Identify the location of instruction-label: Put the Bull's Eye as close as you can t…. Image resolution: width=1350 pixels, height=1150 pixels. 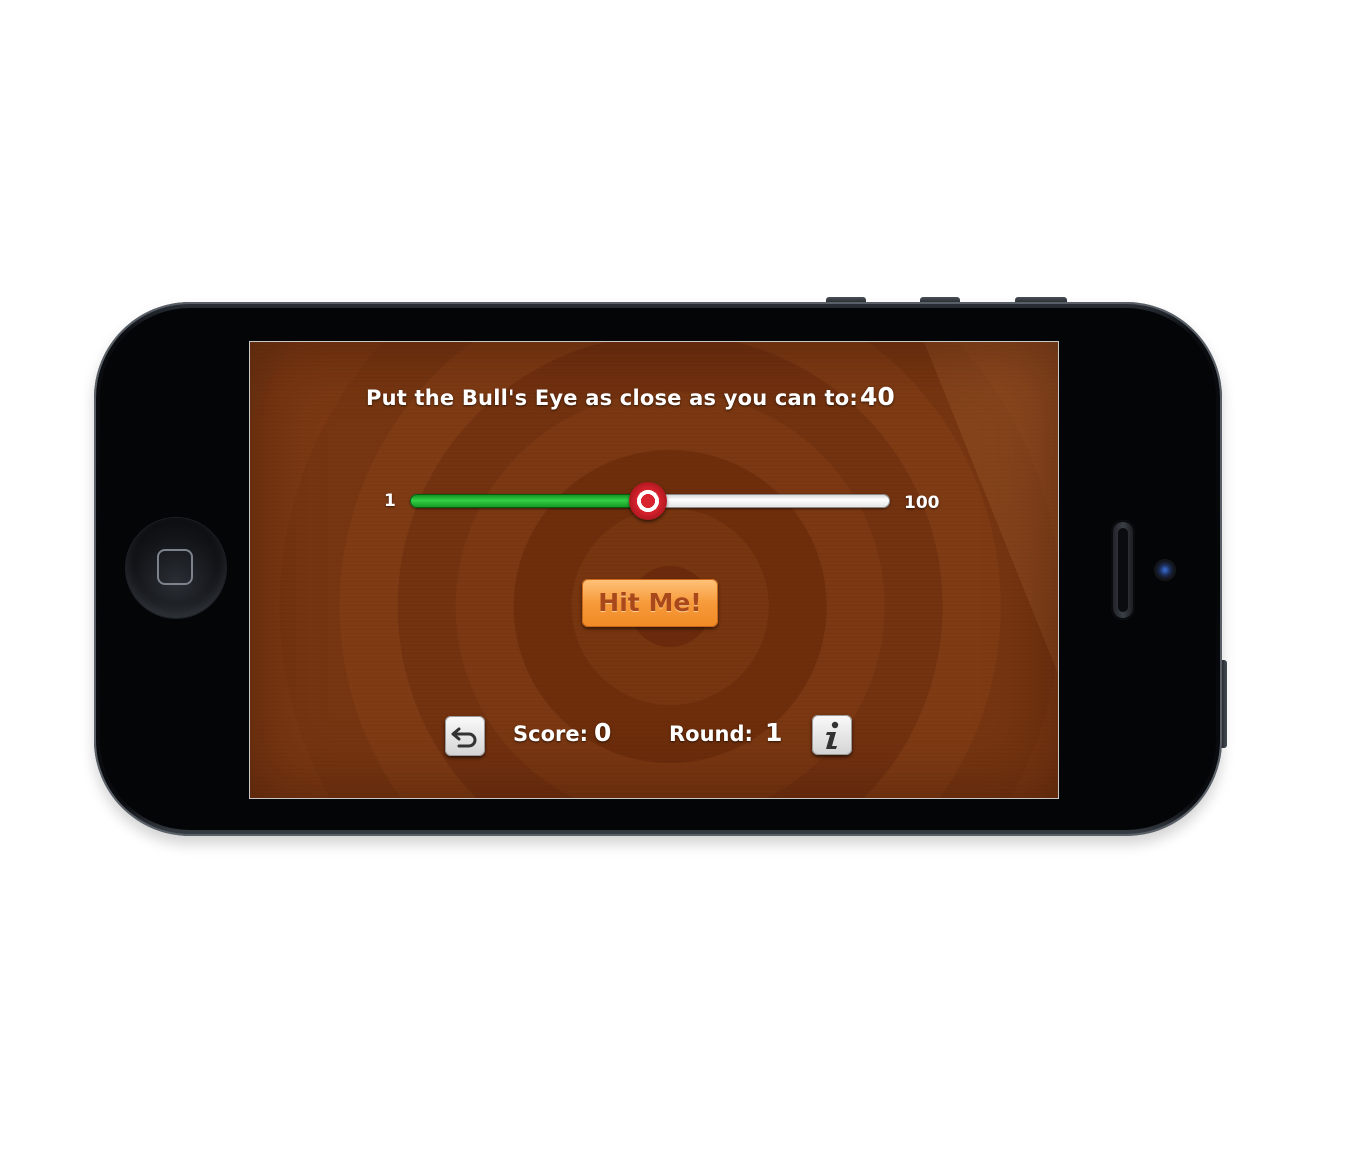
(612, 398).